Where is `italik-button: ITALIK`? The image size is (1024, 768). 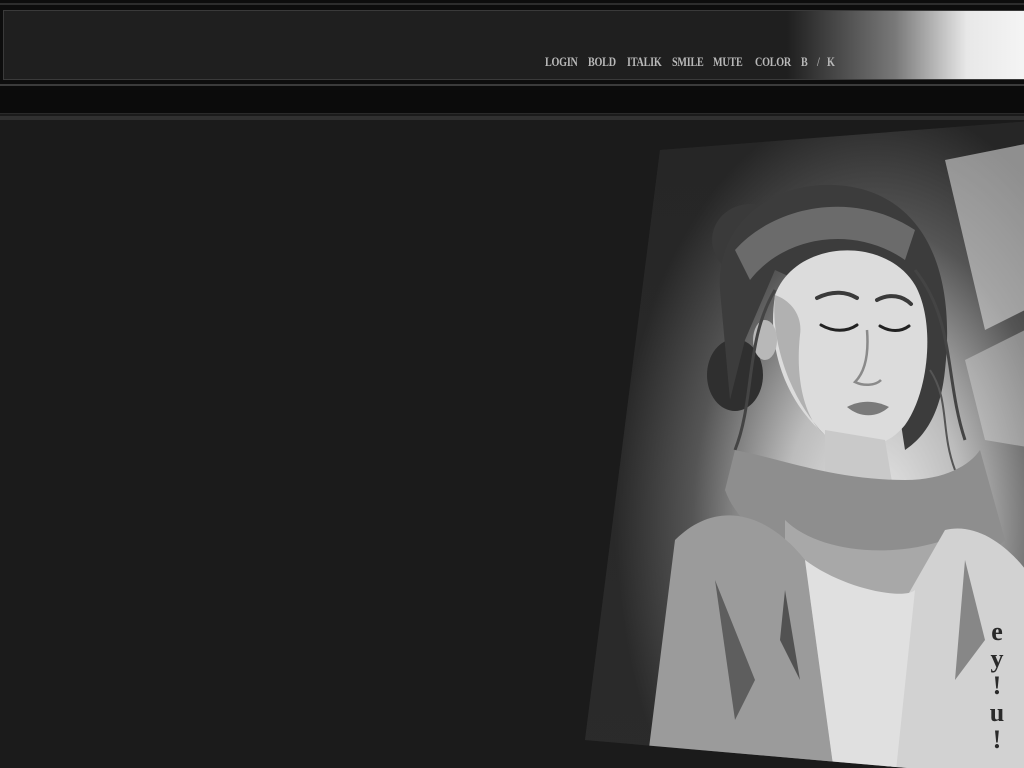
italik-button: ITALIK is located at coordinates (644, 62).